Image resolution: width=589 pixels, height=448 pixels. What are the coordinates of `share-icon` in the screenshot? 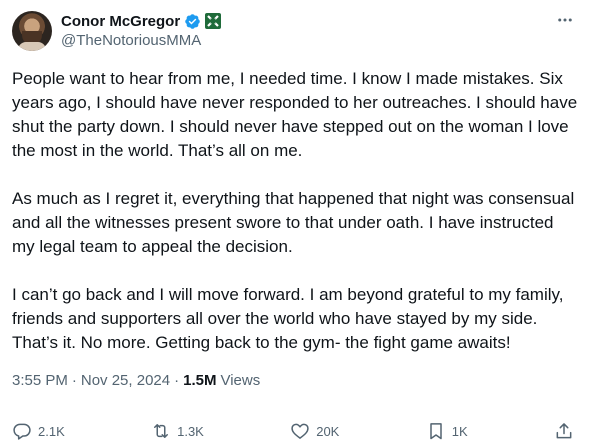 It's located at (564, 431).